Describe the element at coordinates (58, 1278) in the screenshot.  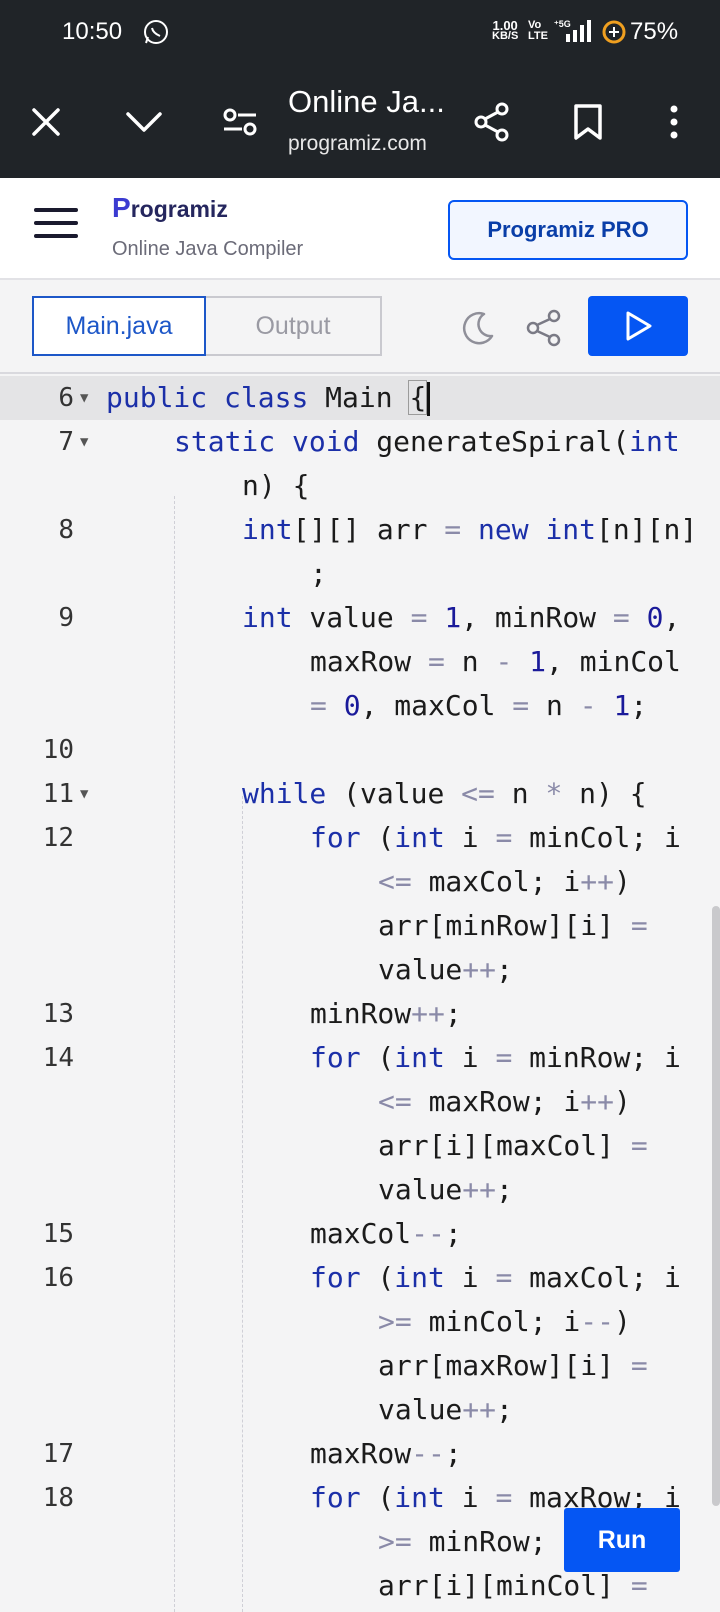
I see `line-number: 16` at that location.